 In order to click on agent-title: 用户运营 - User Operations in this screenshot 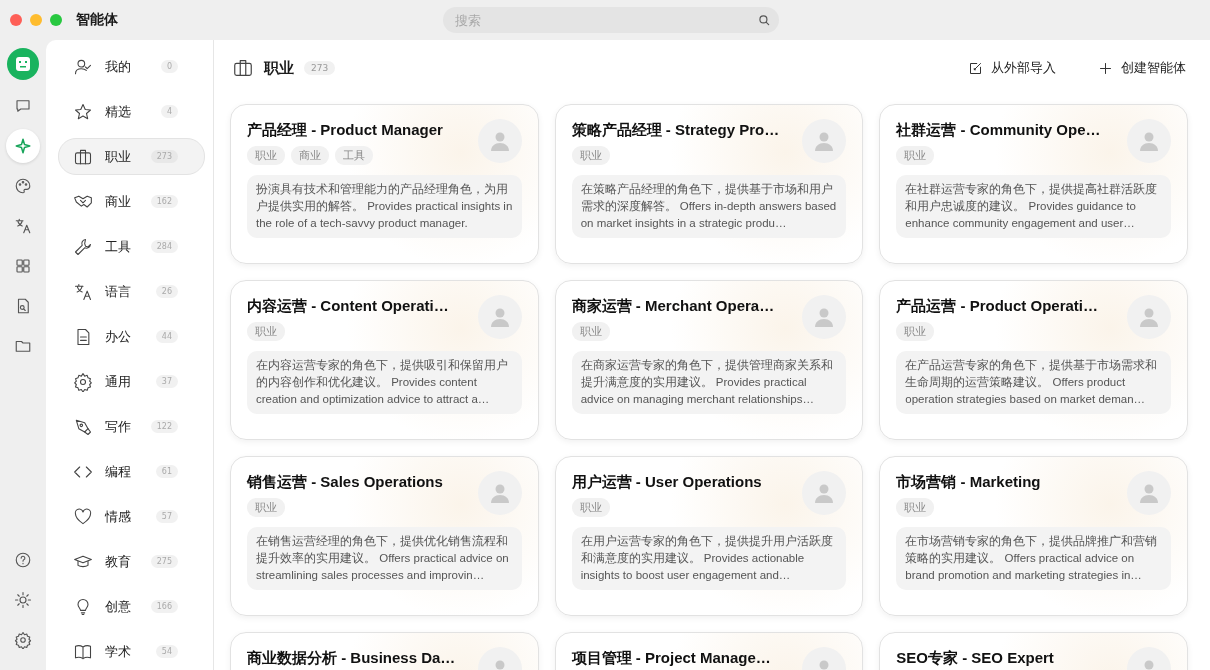, I will do `click(667, 482)`.